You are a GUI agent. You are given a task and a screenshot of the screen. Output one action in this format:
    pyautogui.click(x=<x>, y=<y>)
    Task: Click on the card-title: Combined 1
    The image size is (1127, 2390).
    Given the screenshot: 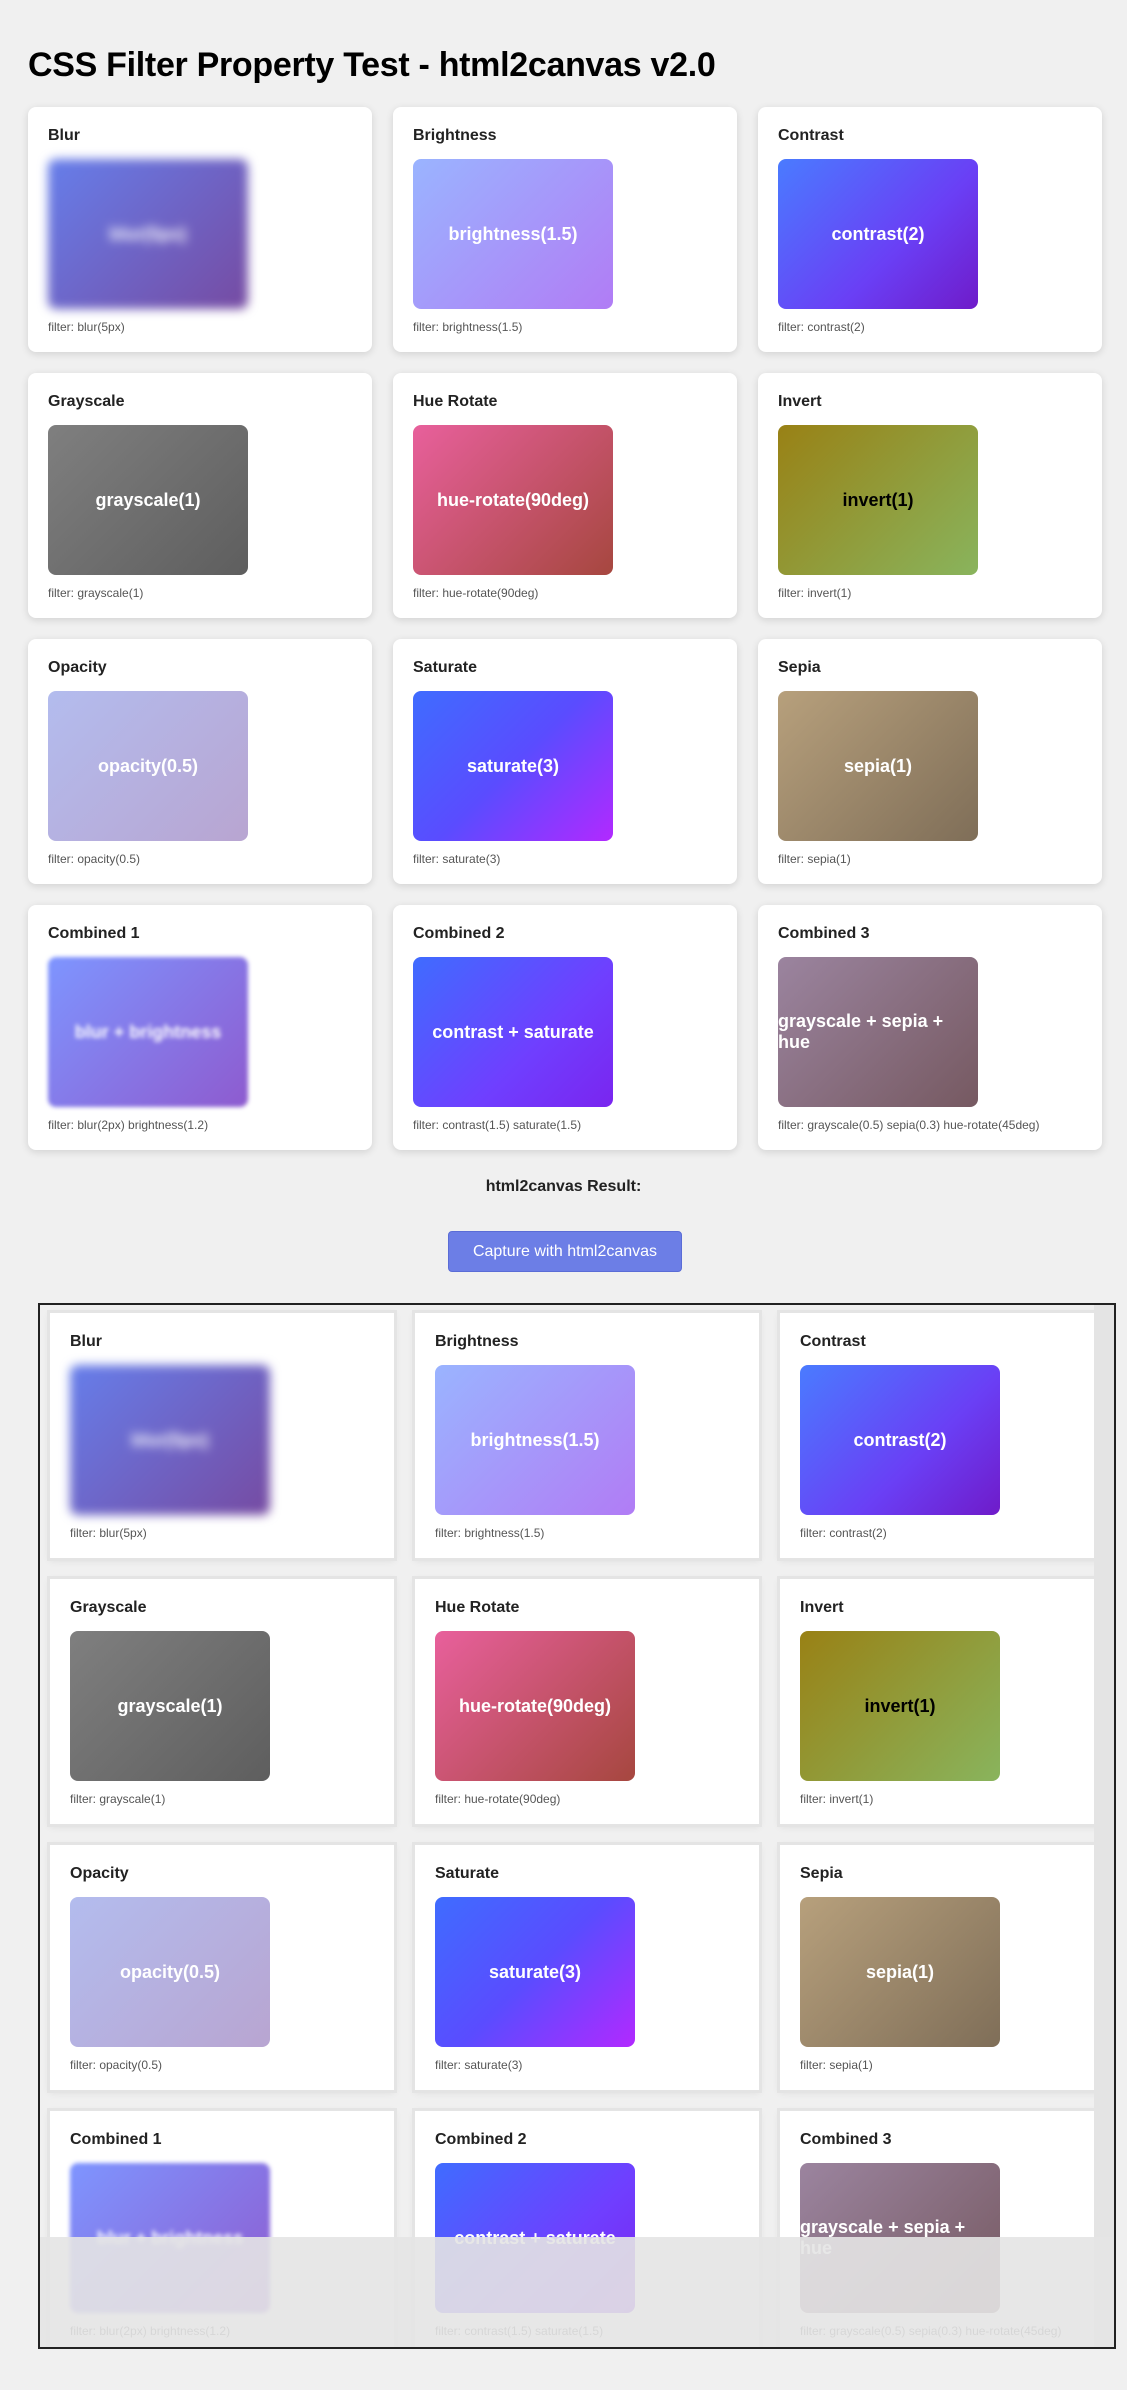 What is the action you would take?
    pyautogui.click(x=94, y=933)
    